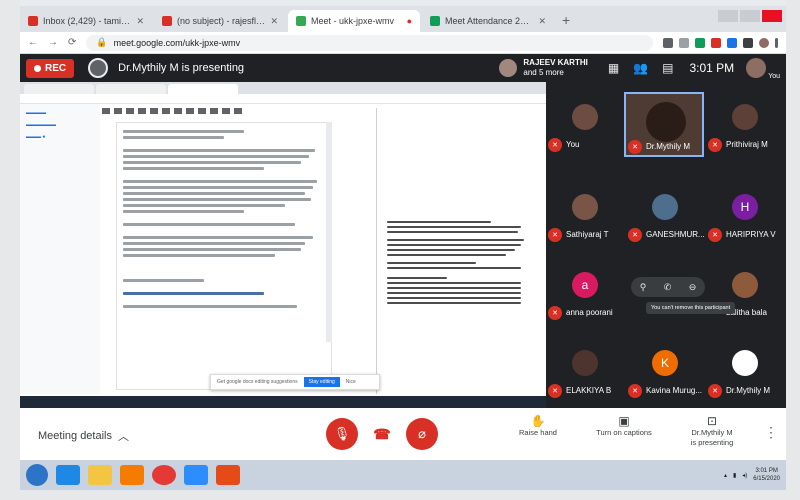 The width and height of the screenshot is (800, 500). Describe the element at coordinates (756, 68) in the screenshot. I see `self-view-avatar` at that location.